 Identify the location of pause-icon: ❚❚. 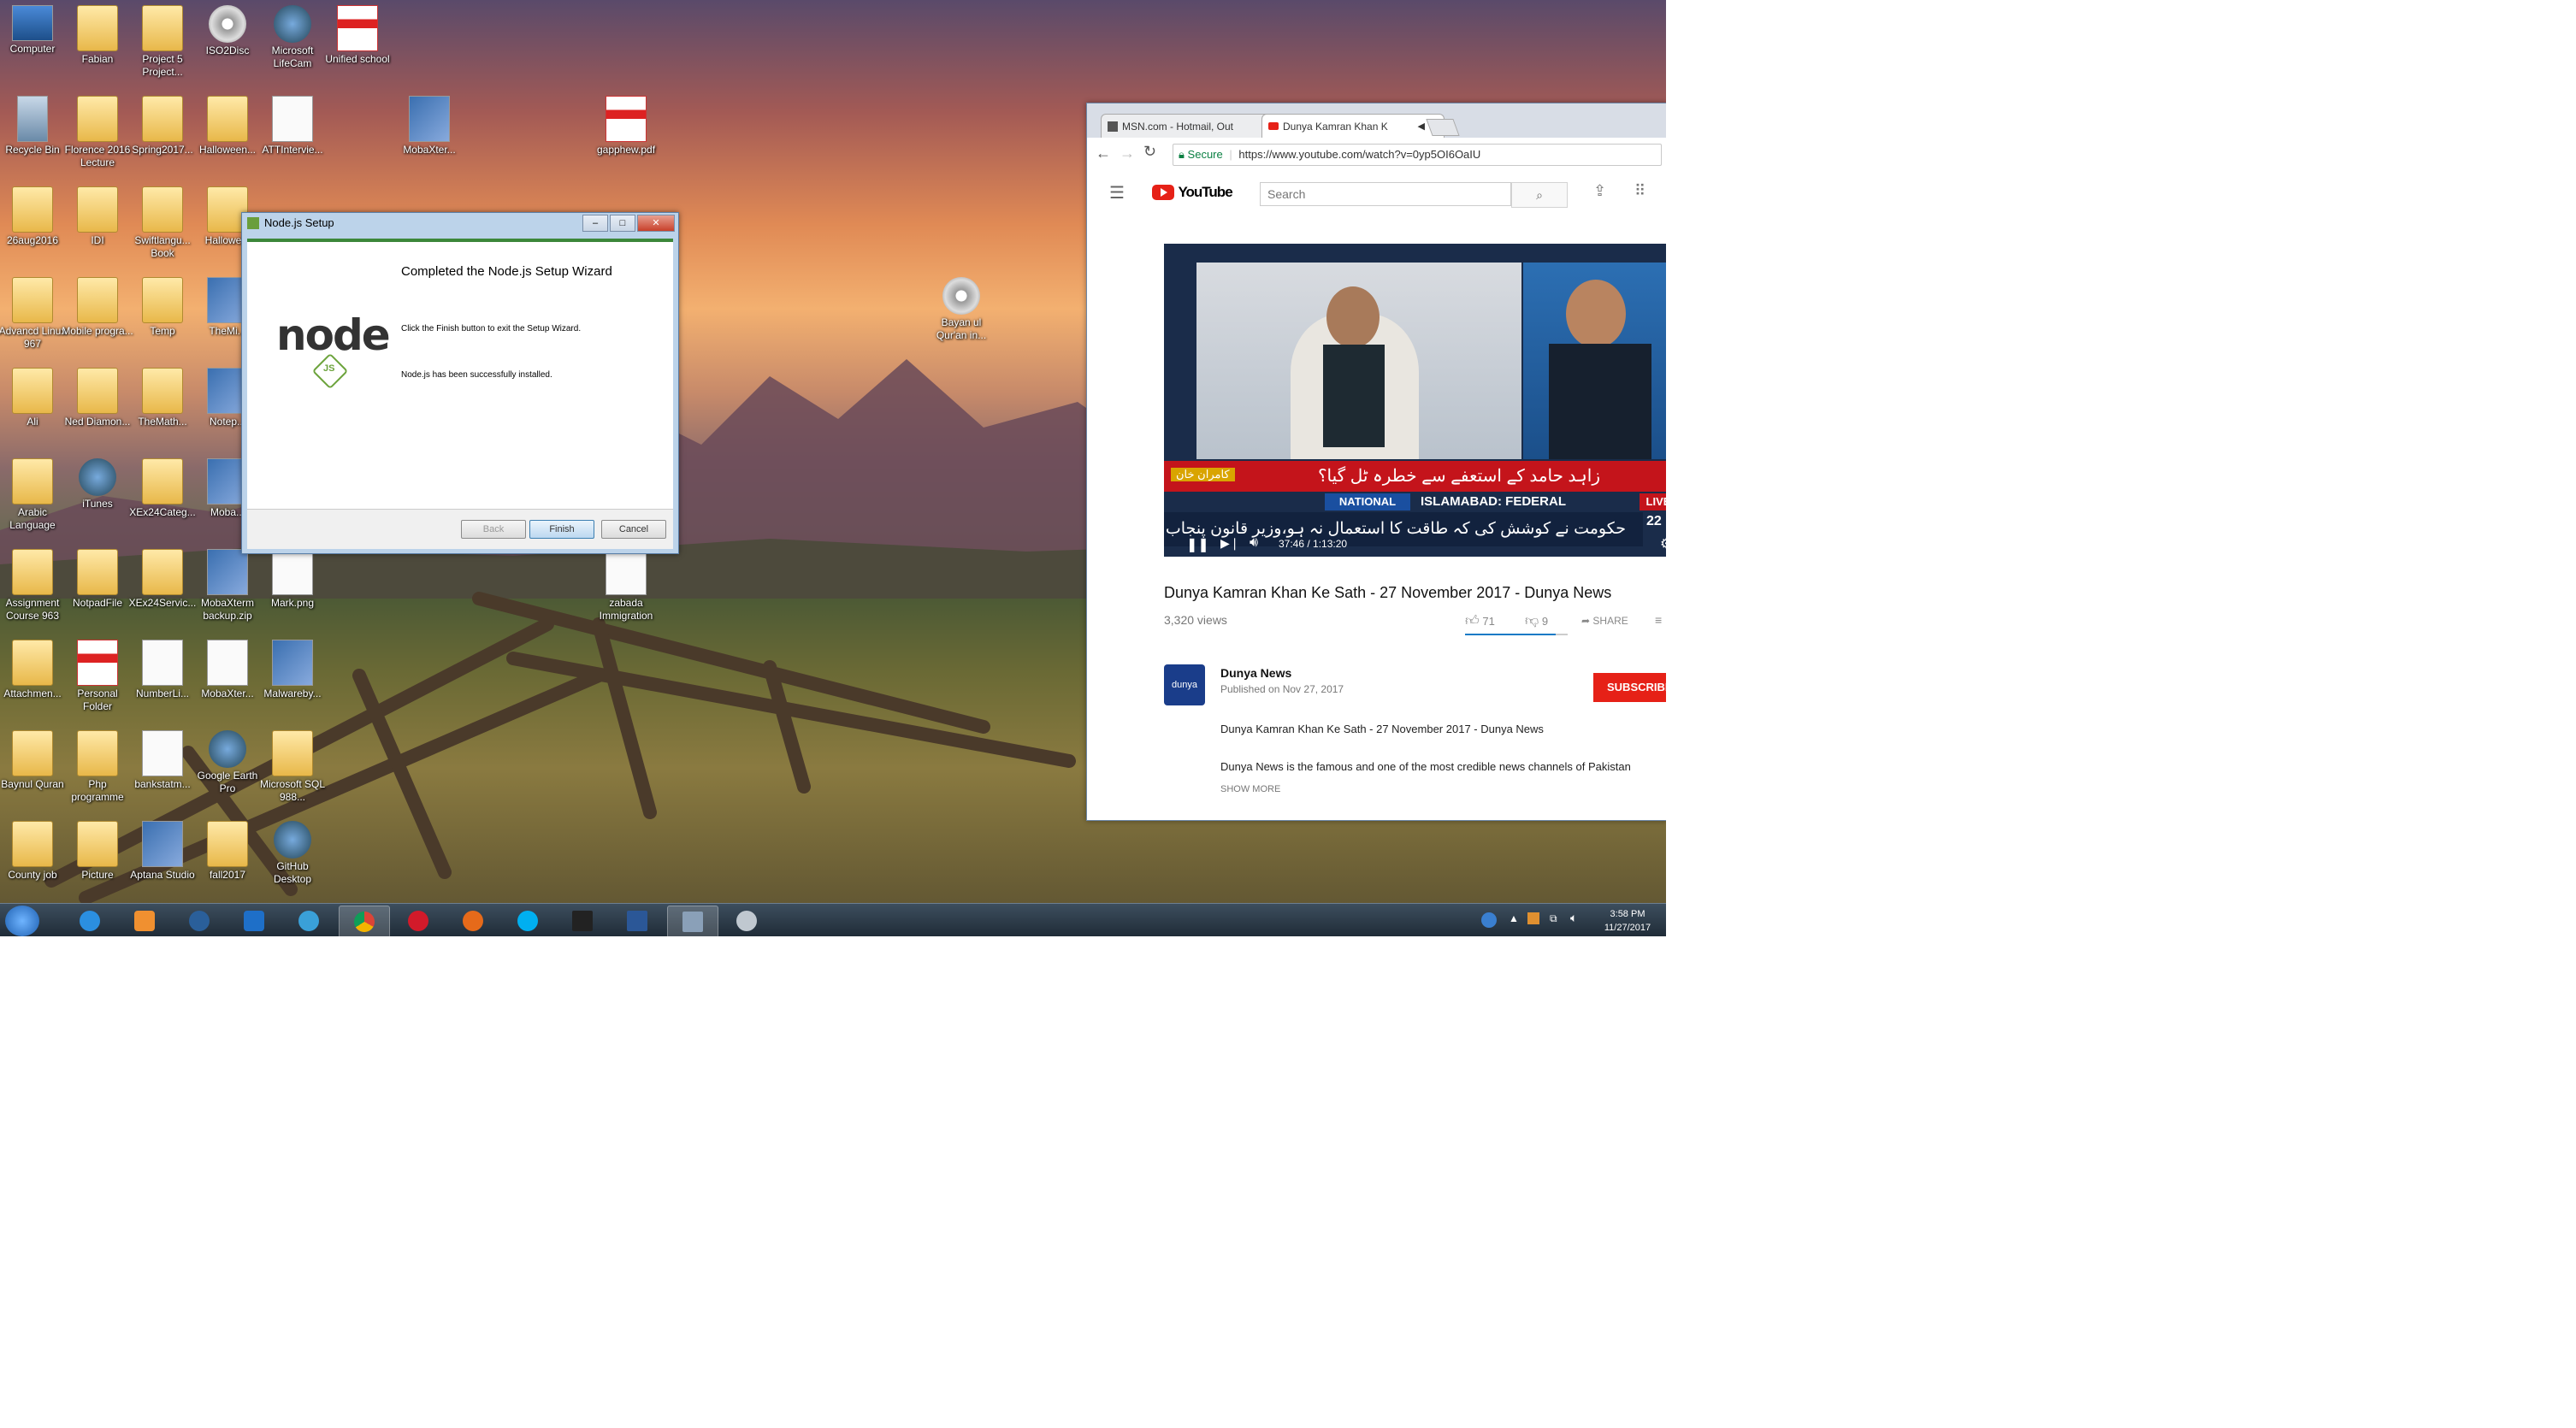
(1197, 544).